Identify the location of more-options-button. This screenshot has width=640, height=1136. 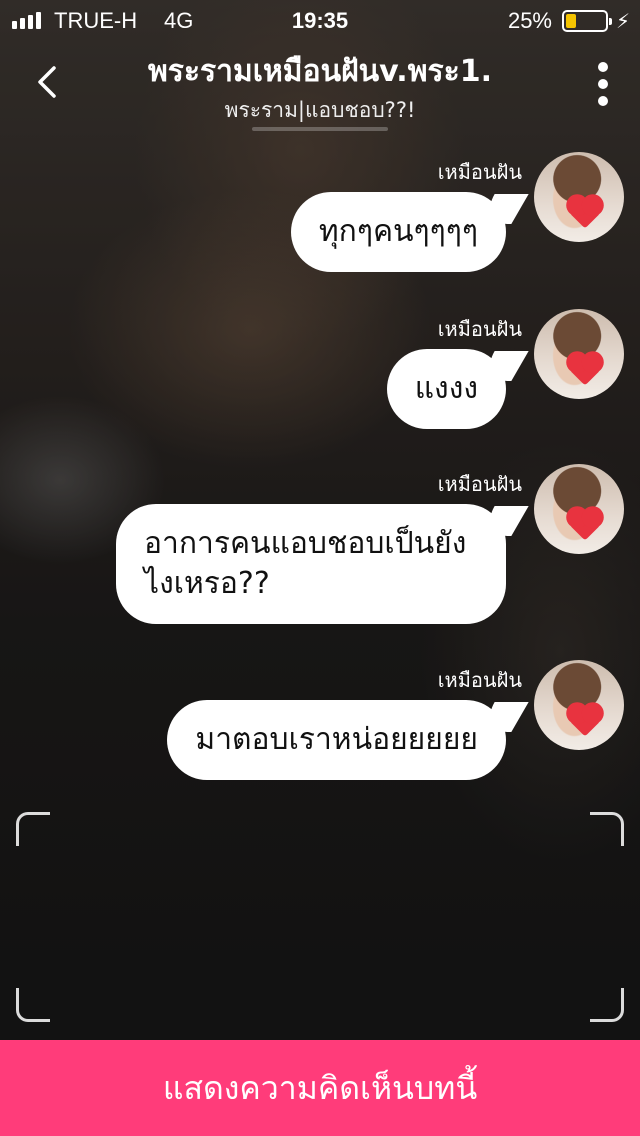
(603, 84).